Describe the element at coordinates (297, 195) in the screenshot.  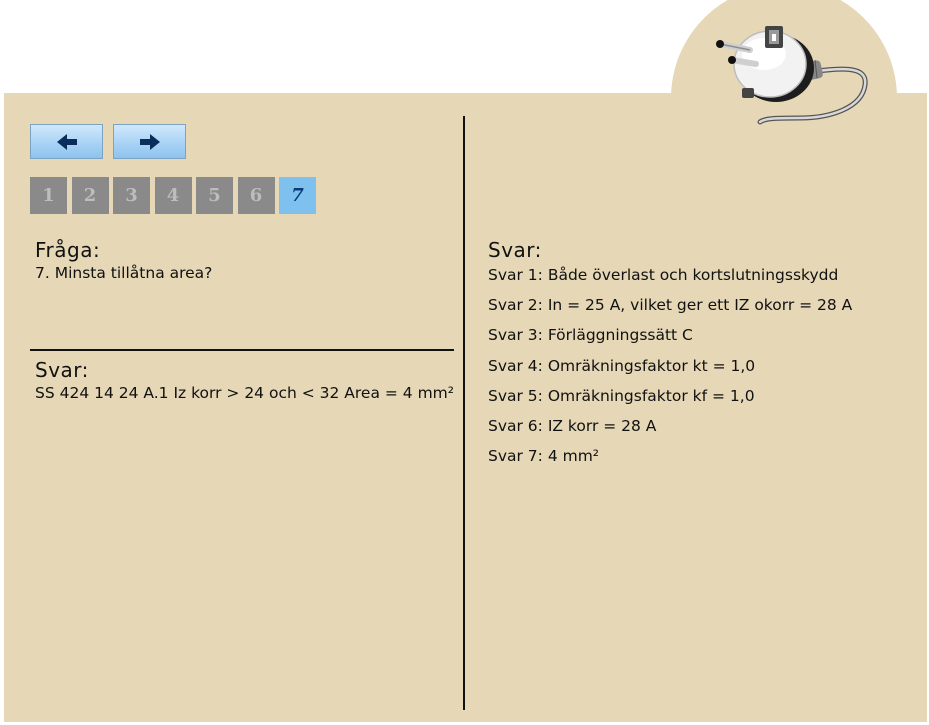
I see `page-button-7: 7` at that location.